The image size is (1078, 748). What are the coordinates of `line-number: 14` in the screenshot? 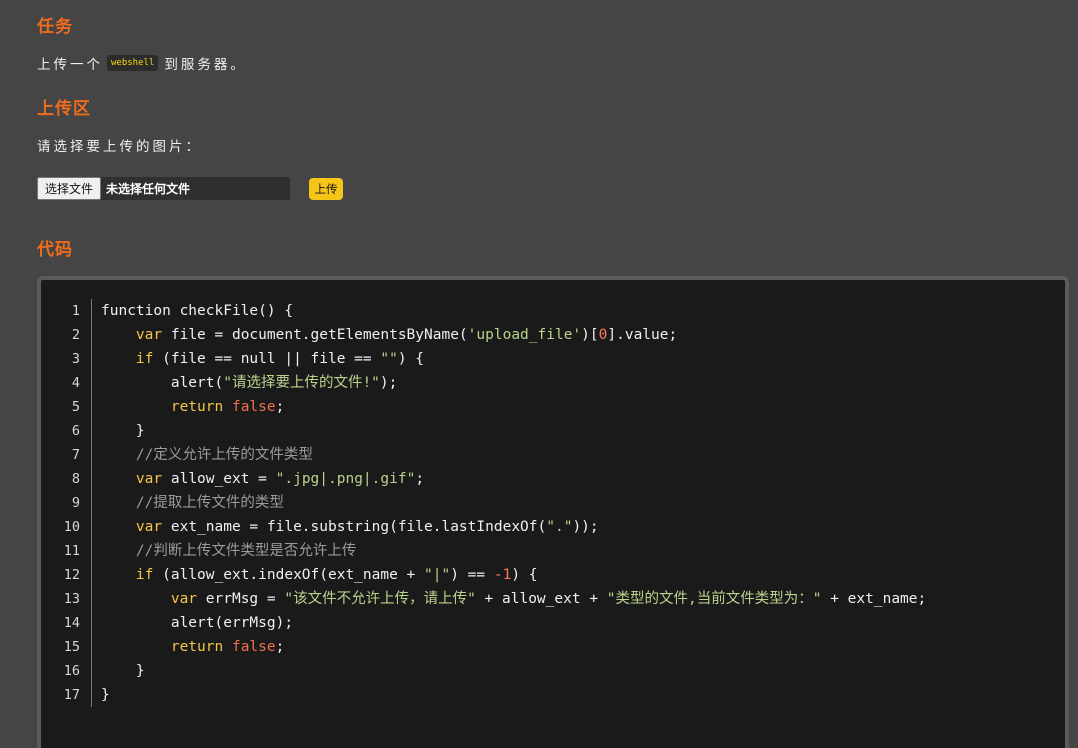 It's located at (71, 623).